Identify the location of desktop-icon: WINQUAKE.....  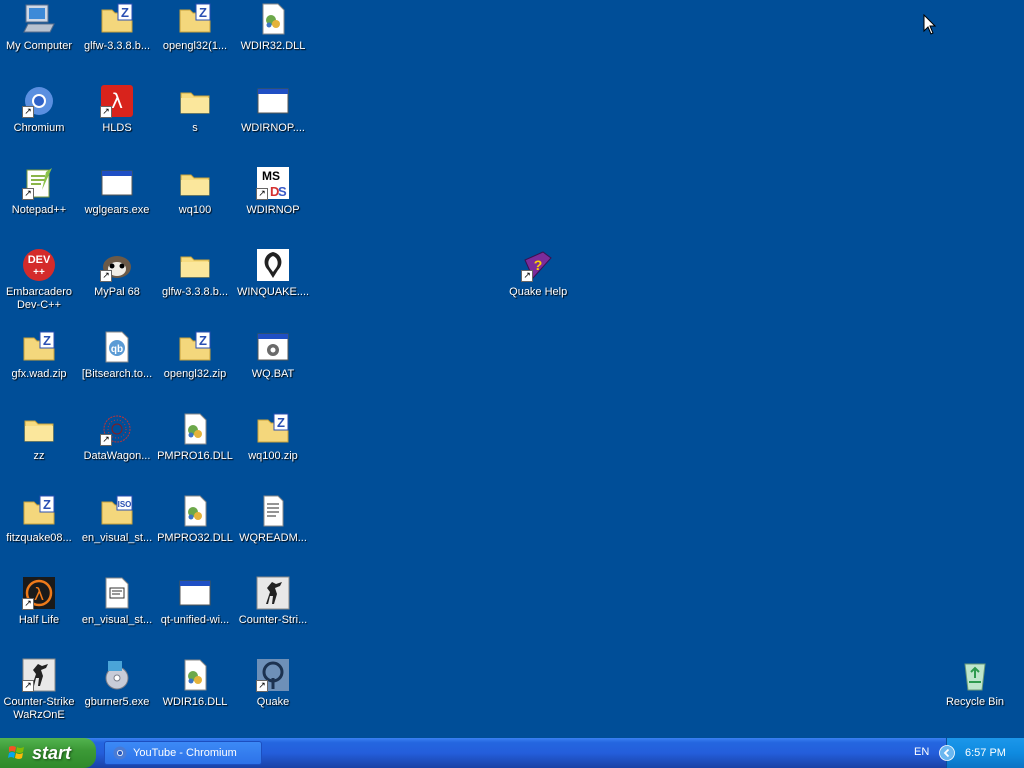
(273, 288).